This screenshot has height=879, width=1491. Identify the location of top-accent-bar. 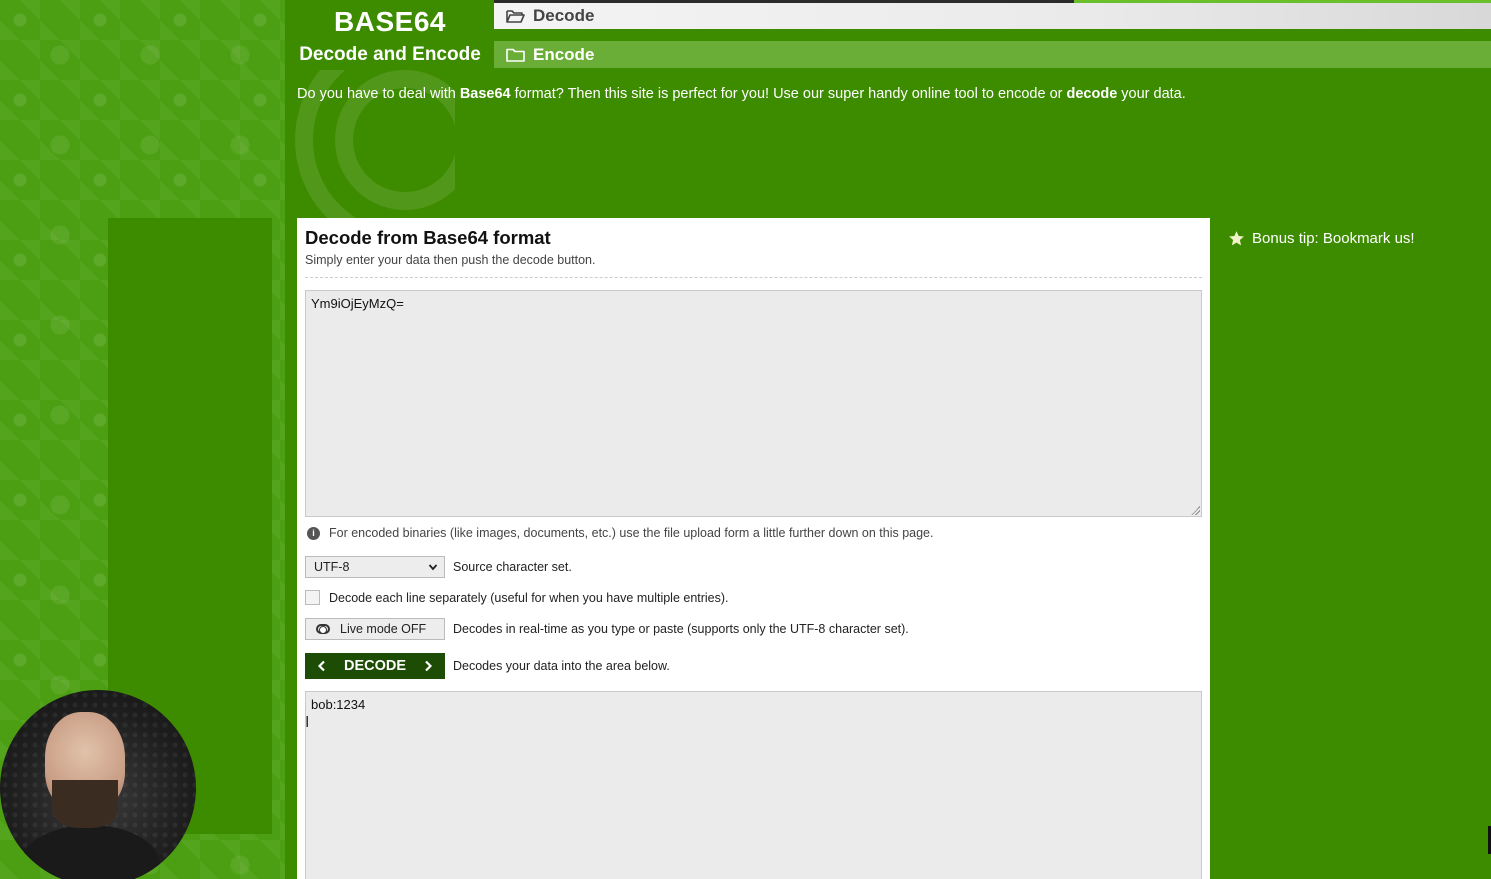
(1282, 1).